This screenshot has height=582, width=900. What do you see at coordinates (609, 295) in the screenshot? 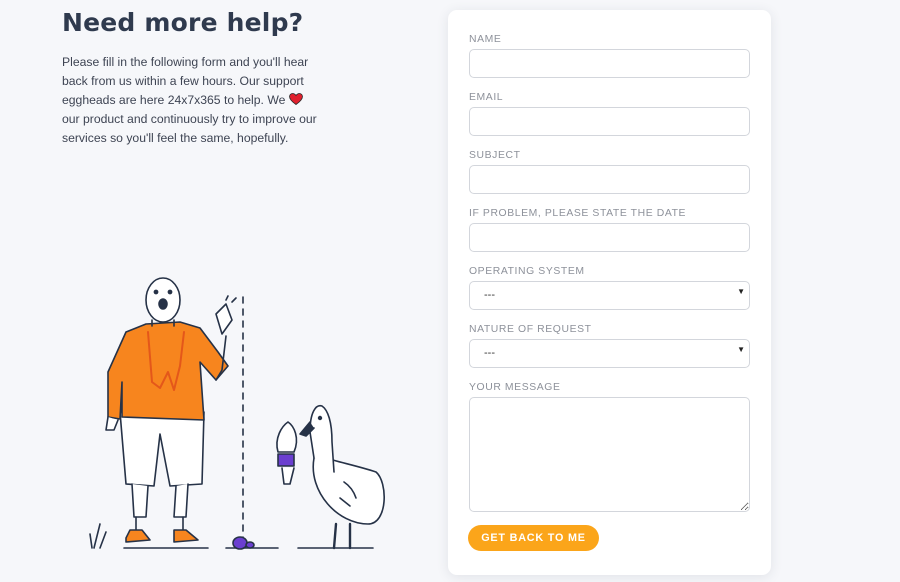
I see `os-select: --- ▼` at bounding box center [609, 295].